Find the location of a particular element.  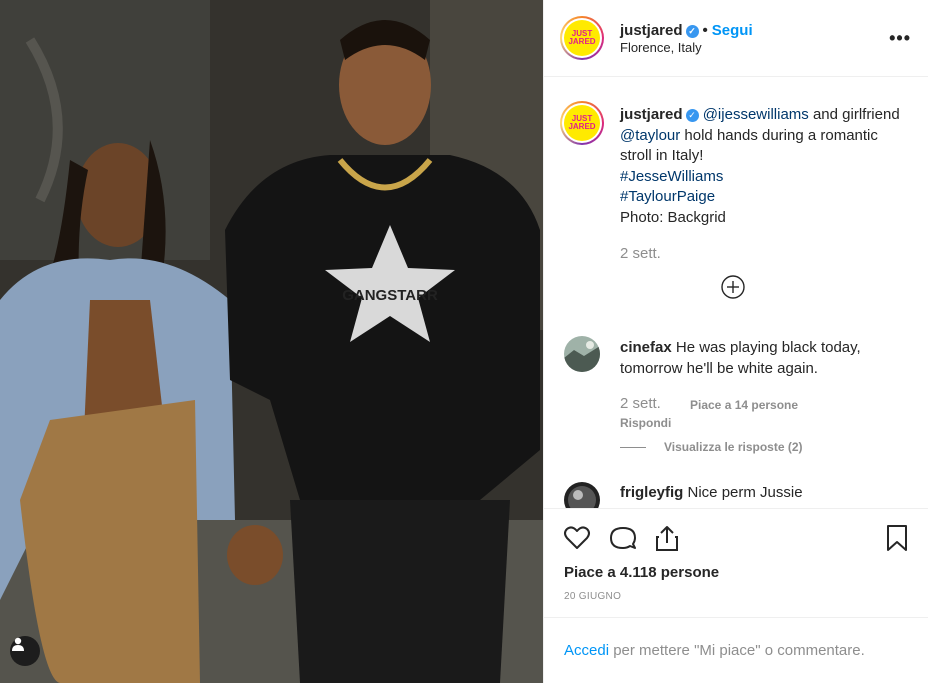

login-link: Accedi is located at coordinates (586, 650).